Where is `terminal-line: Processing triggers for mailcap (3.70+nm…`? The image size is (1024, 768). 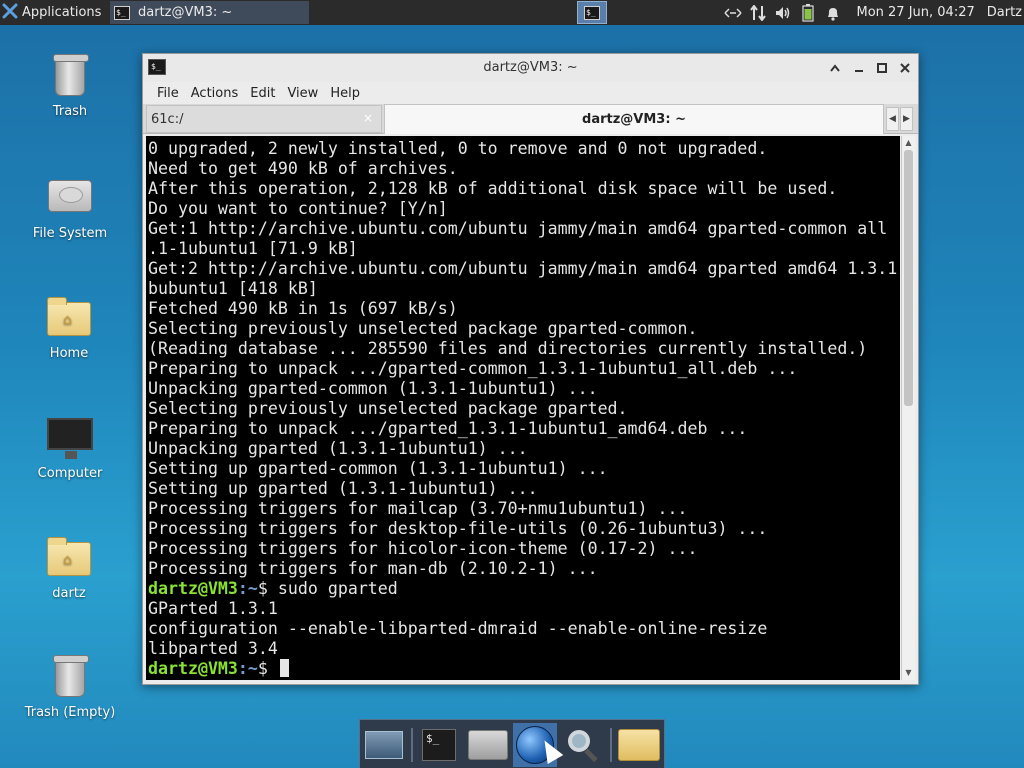 terminal-line: Processing triggers for mailcap (3.70+nm… is located at coordinates (418, 508).